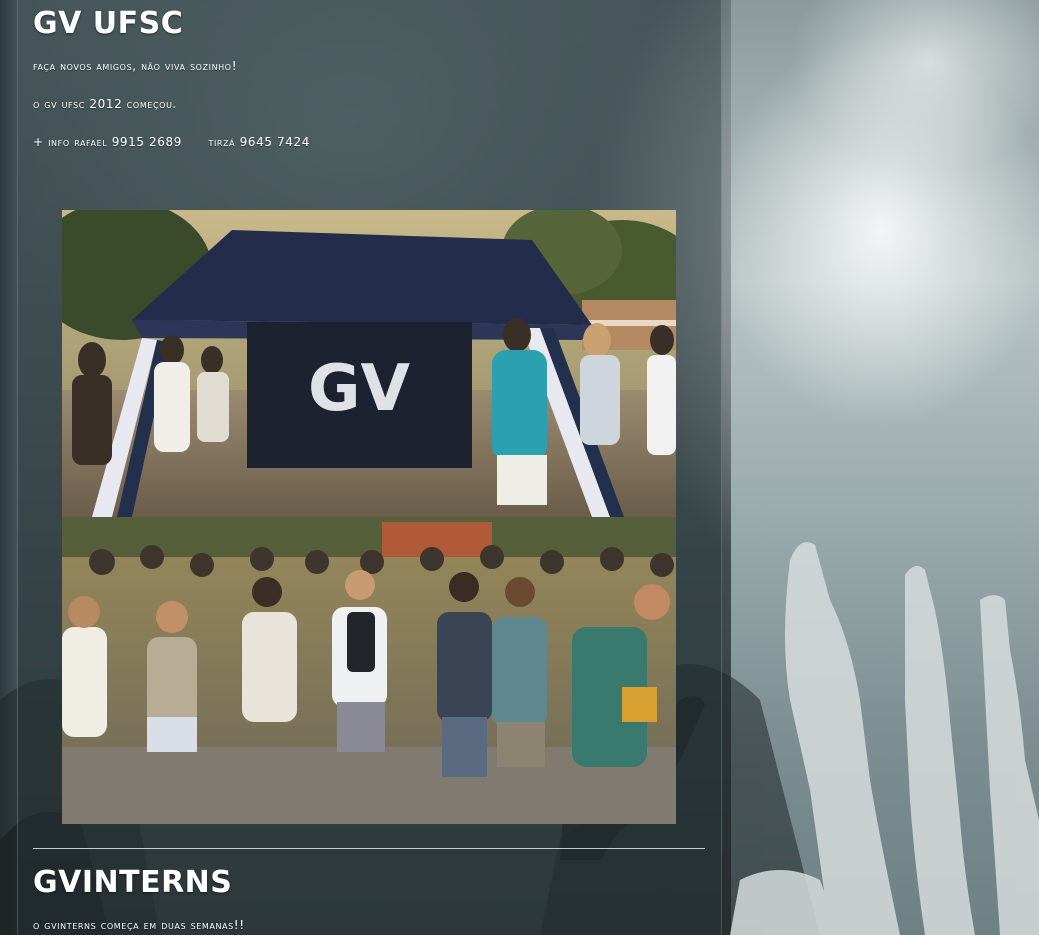  What do you see at coordinates (171, 142) in the screenshot?
I see `post-text-contact-info: + info Rafael 9915 2689 Tirzá 9645 7424` at bounding box center [171, 142].